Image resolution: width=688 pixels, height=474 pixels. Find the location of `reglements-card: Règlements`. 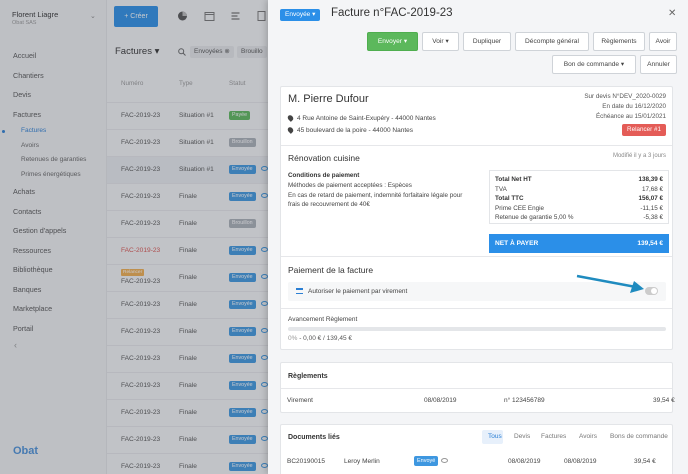

reglements-card: Règlements is located at coordinates (476, 387).